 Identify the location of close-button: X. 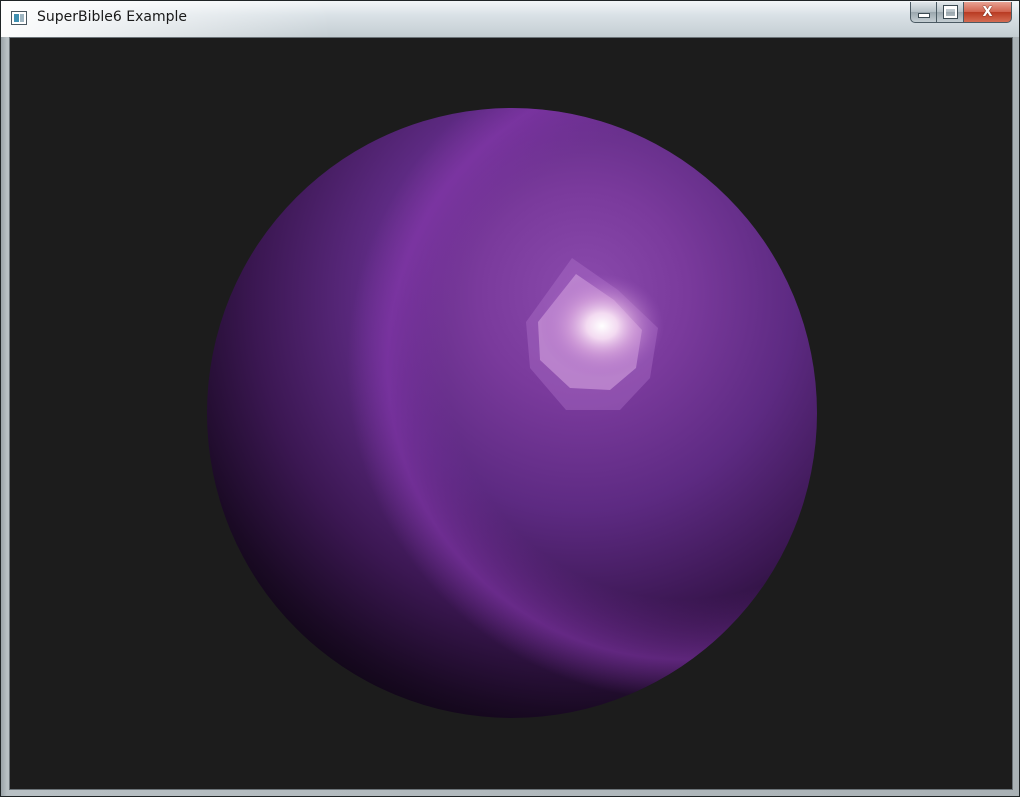
(988, 12).